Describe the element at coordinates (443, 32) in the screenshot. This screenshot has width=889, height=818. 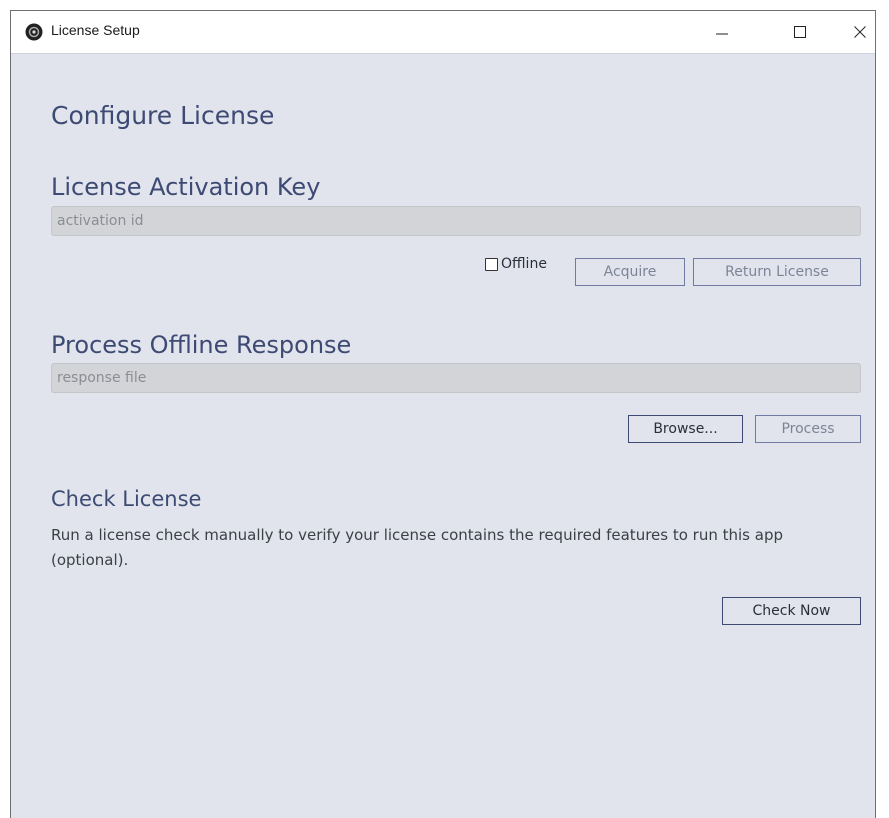
I see `title-bar: License Setup` at that location.